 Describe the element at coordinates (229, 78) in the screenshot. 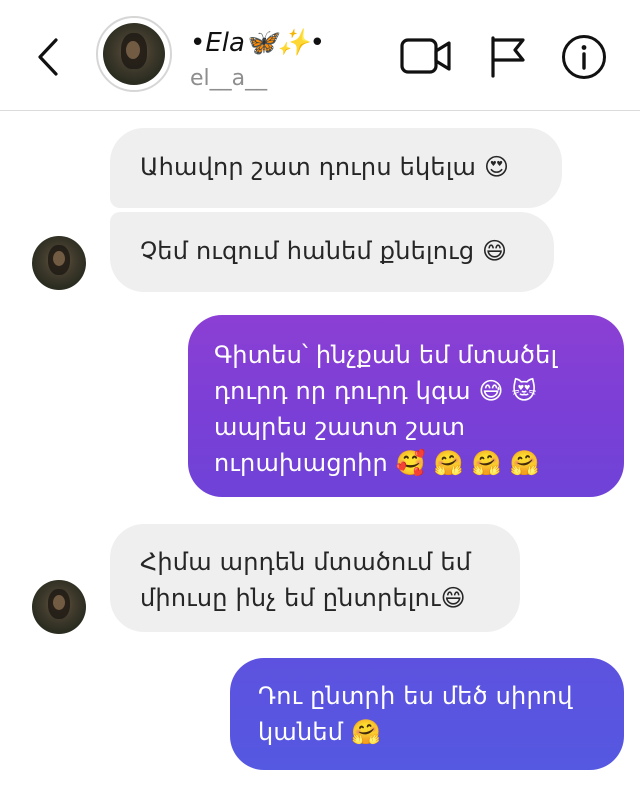

I see `contact-username: el__a__` at that location.